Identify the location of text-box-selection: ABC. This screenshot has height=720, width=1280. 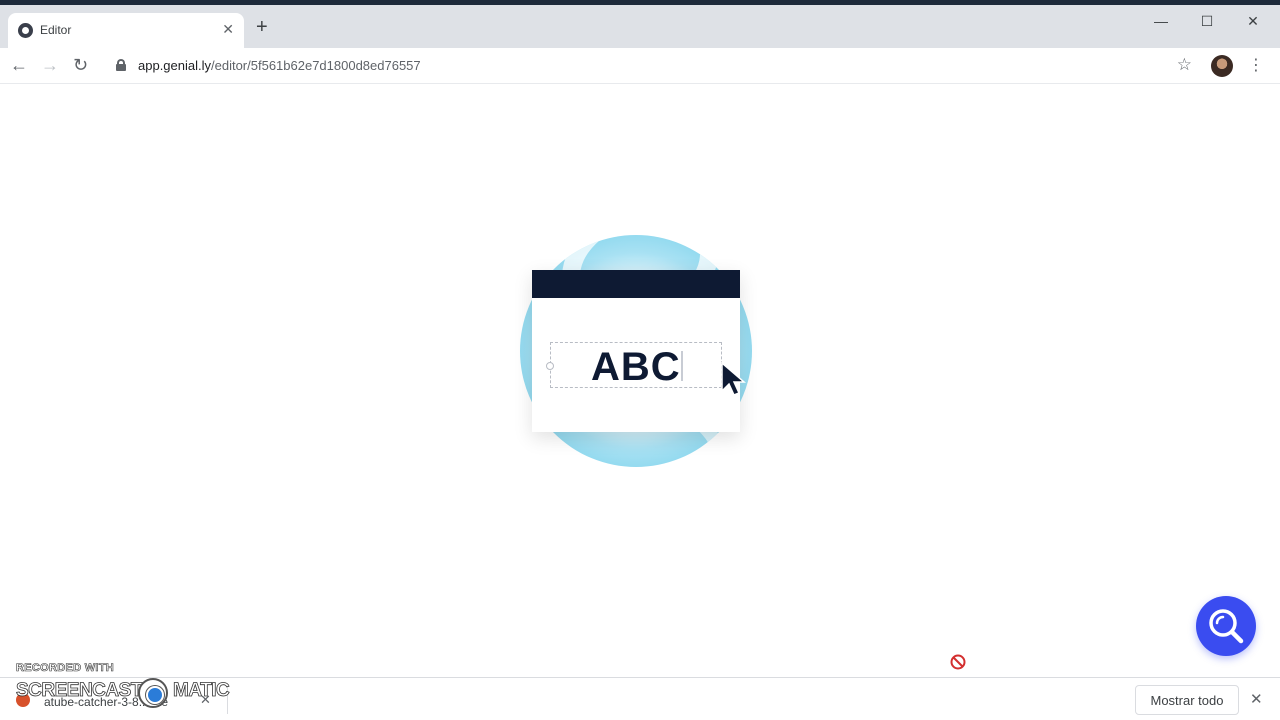
(634, 365).